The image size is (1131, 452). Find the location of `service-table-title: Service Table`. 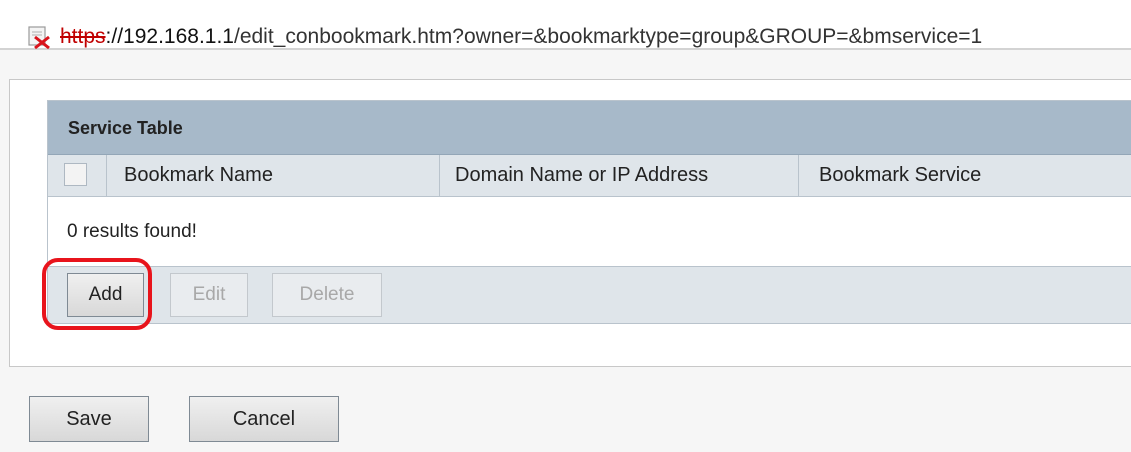

service-table-title: Service Table is located at coordinates (589, 128).